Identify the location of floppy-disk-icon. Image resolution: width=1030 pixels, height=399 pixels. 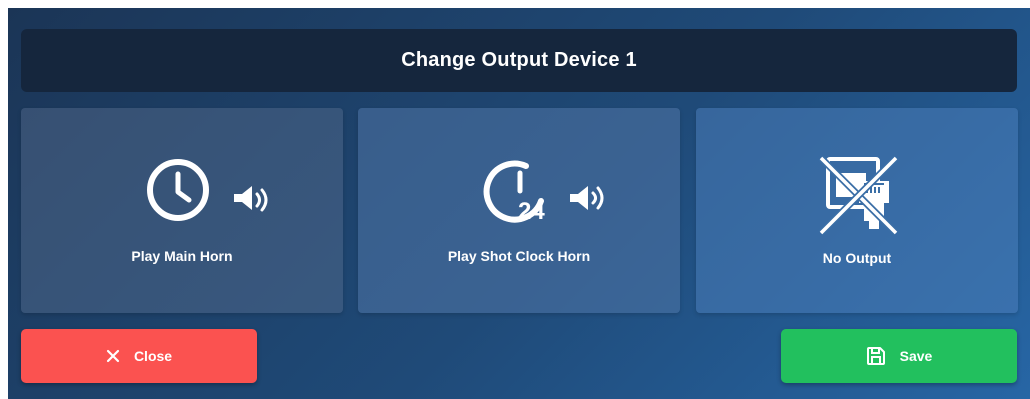
(876, 356).